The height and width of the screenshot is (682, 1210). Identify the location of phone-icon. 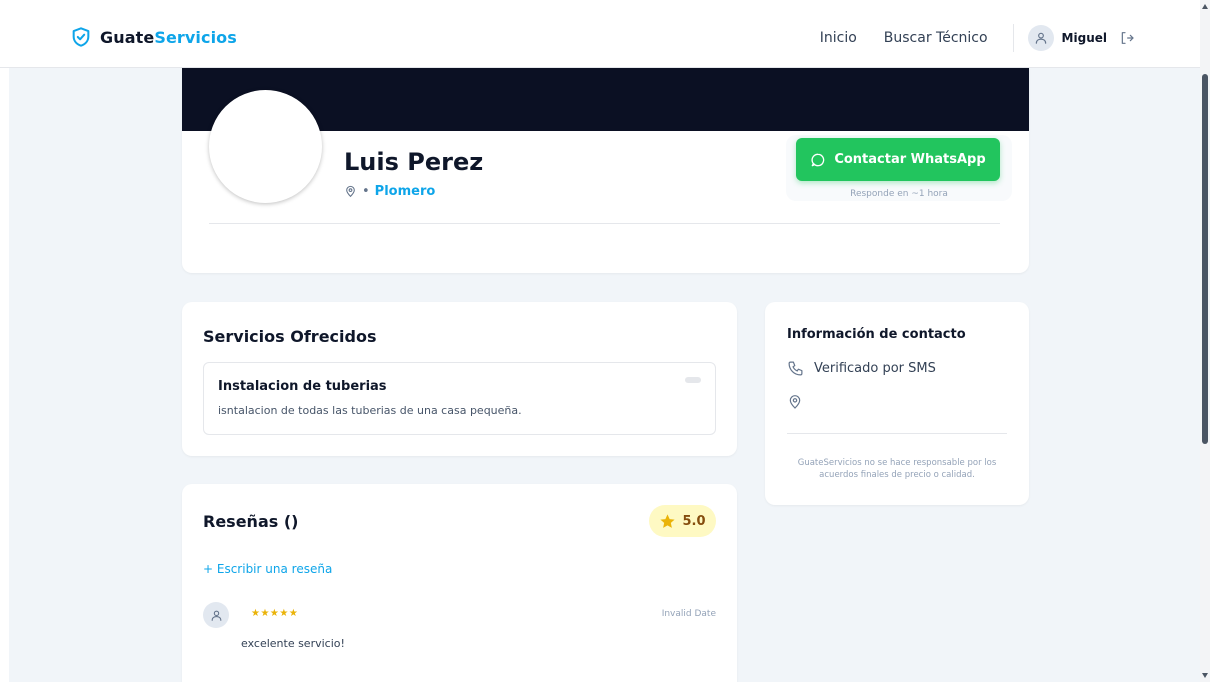
(795, 368).